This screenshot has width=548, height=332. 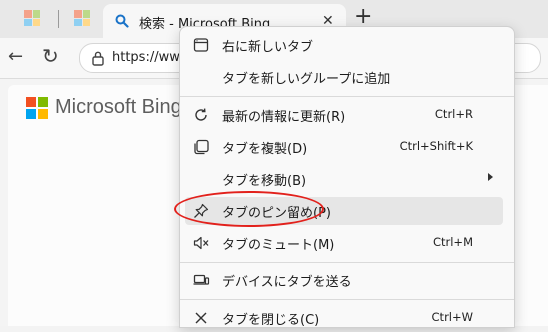 I want to click on menu-item-refresh: 最新の情報に更新(R) Ctrl+R, so click(x=347, y=115).